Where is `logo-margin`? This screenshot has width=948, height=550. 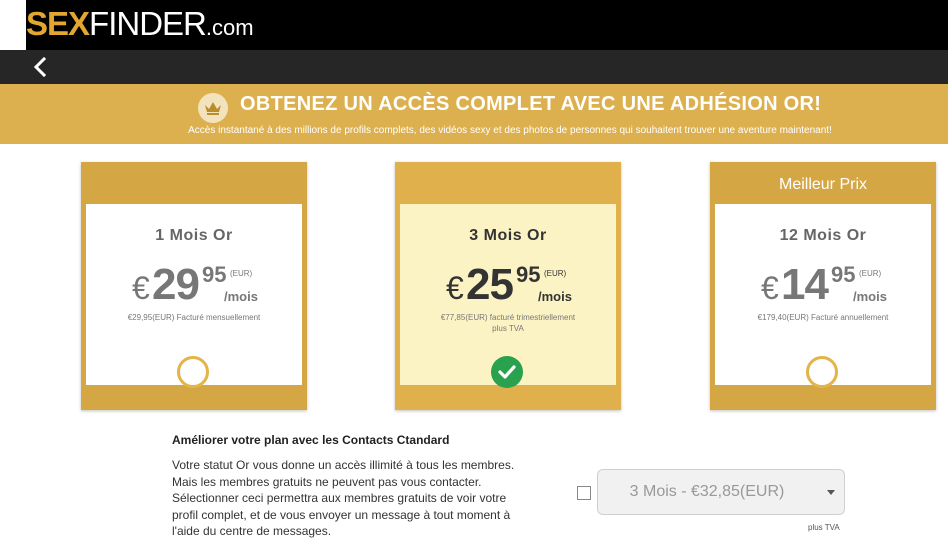 logo-margin is located at coordinates (13, 25).